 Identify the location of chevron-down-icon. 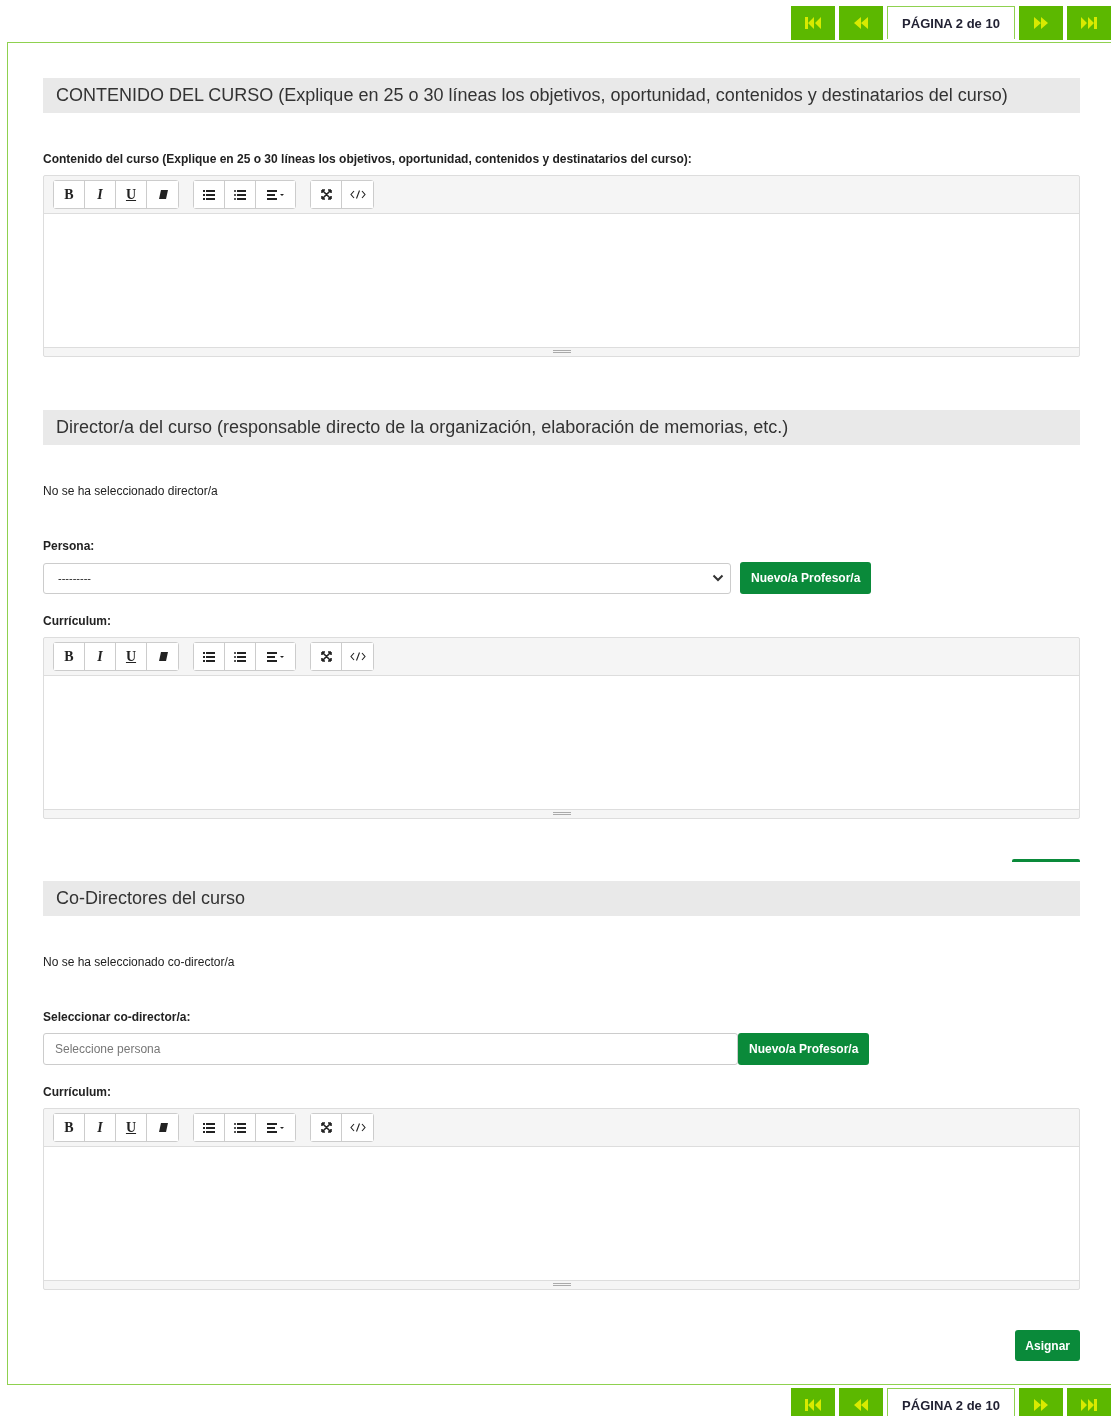
(718, 578).